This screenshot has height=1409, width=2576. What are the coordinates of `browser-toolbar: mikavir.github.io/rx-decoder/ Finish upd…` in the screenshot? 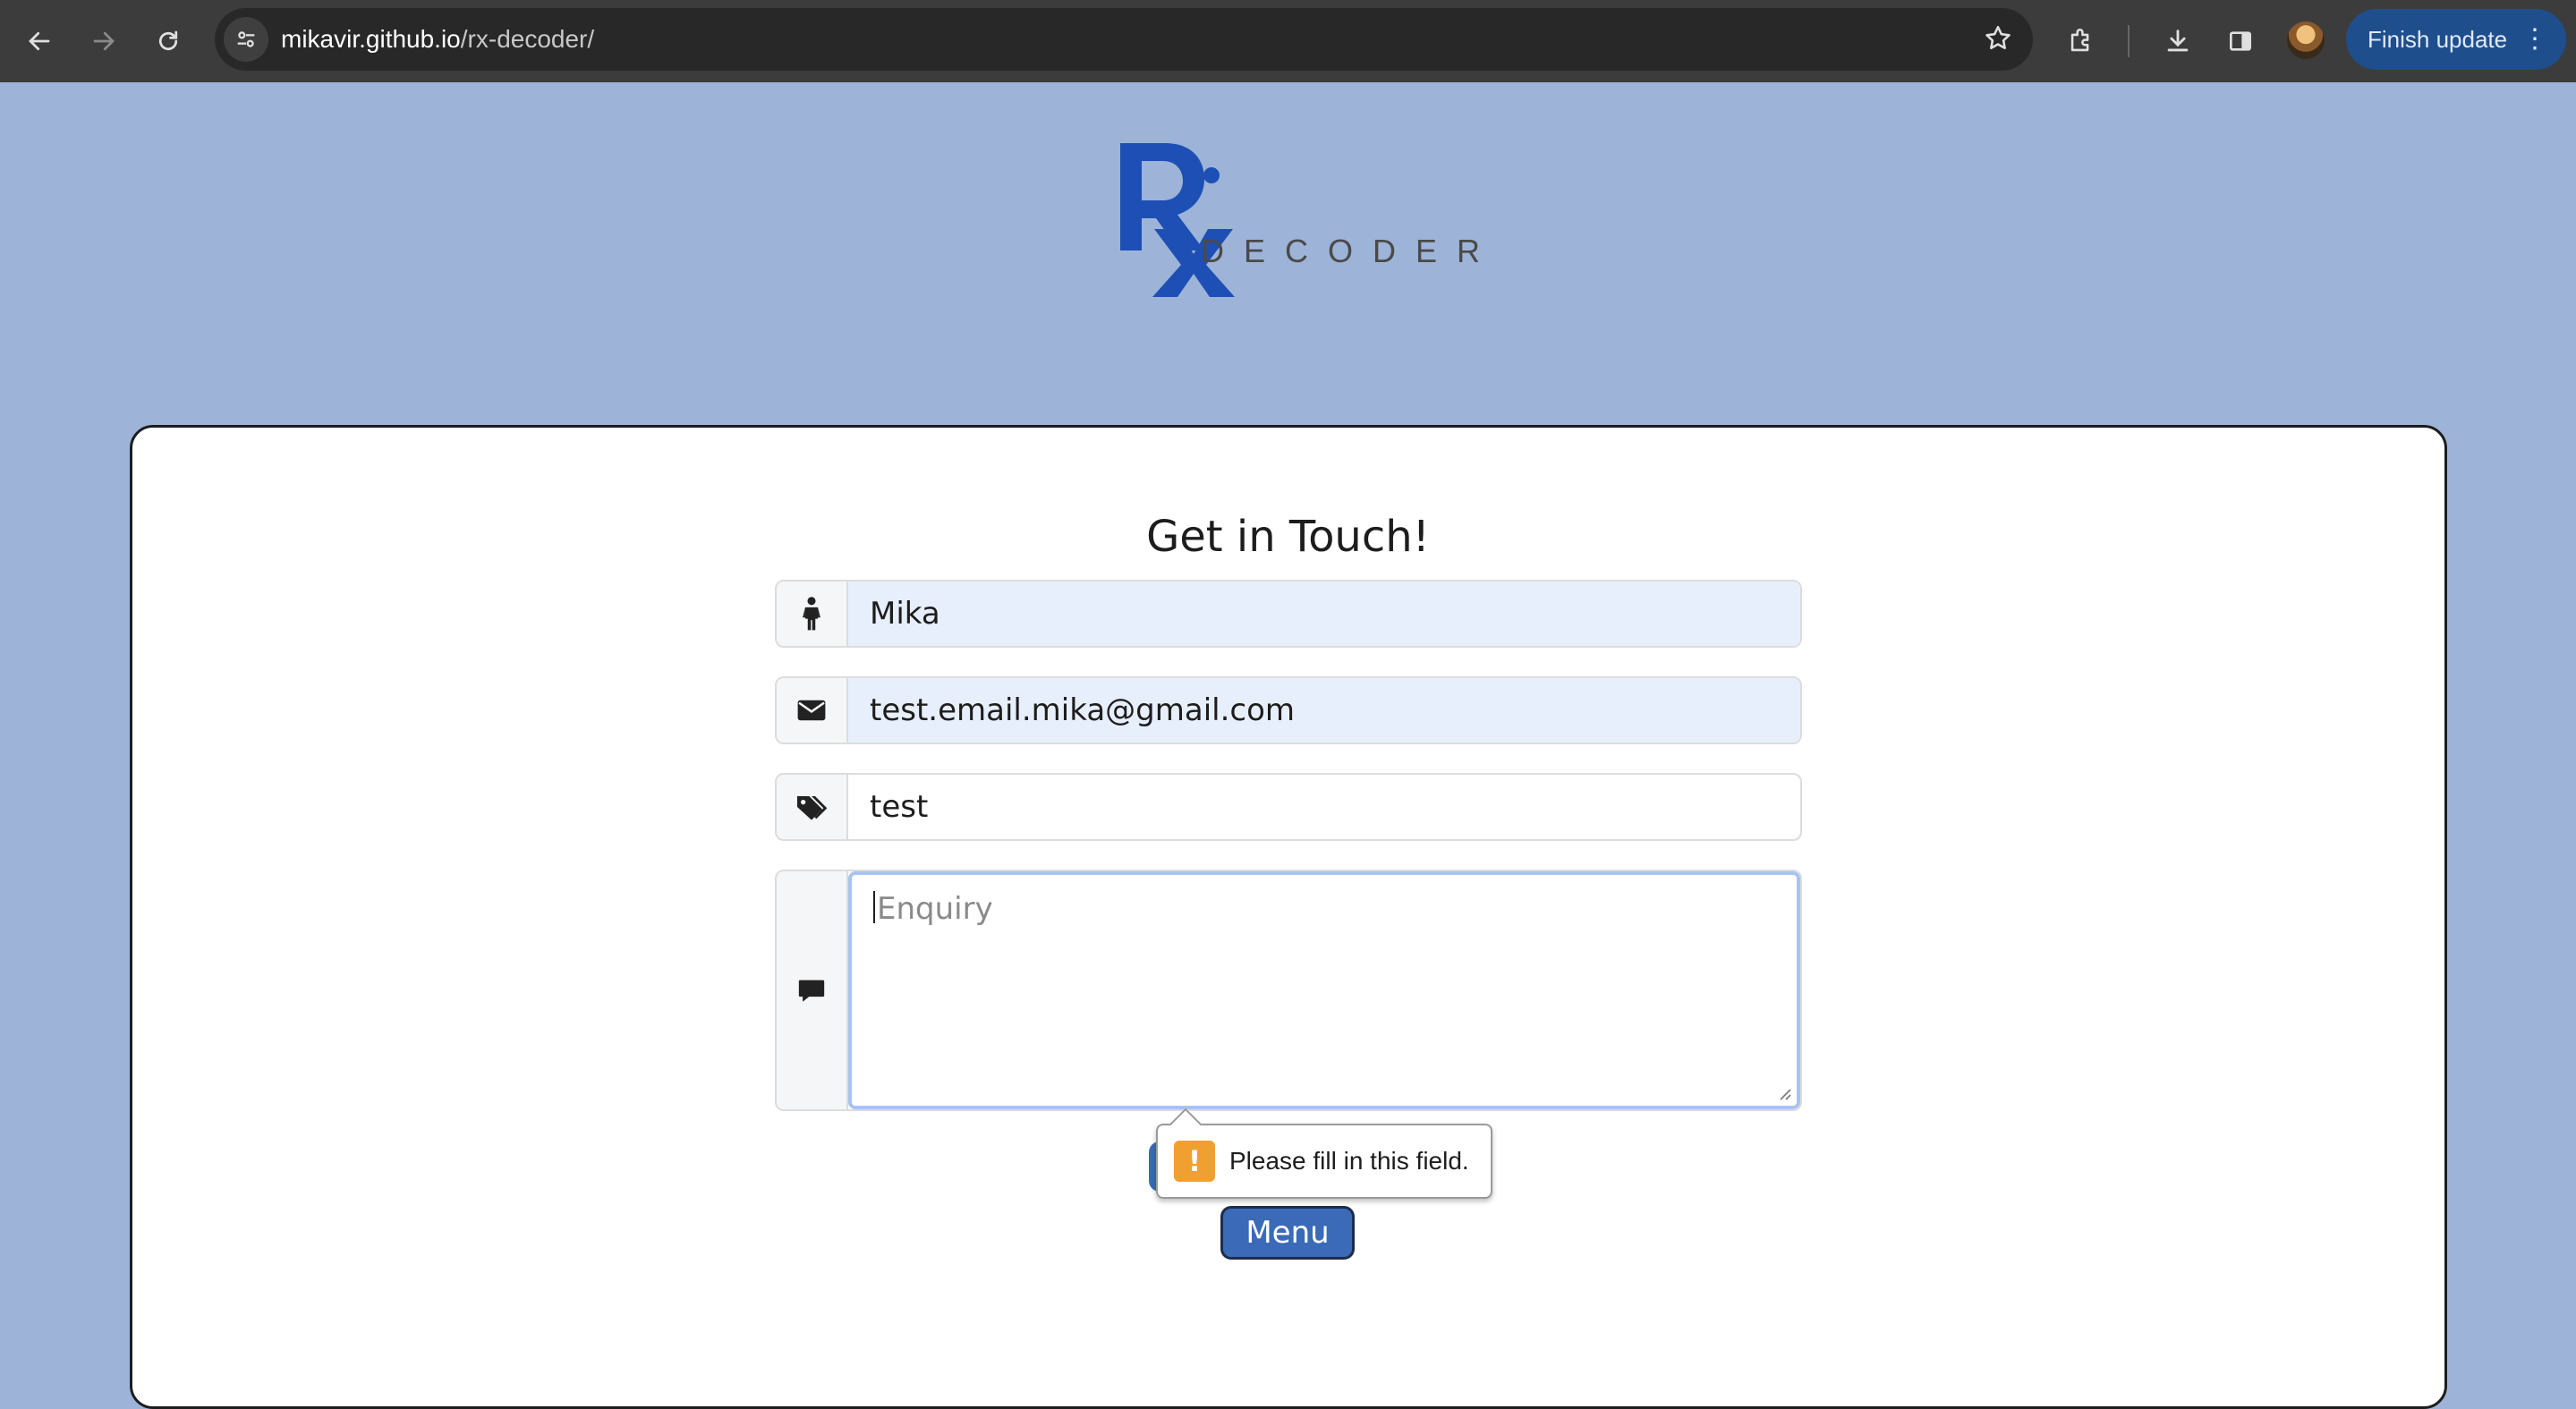 It's located at (1288, 41).